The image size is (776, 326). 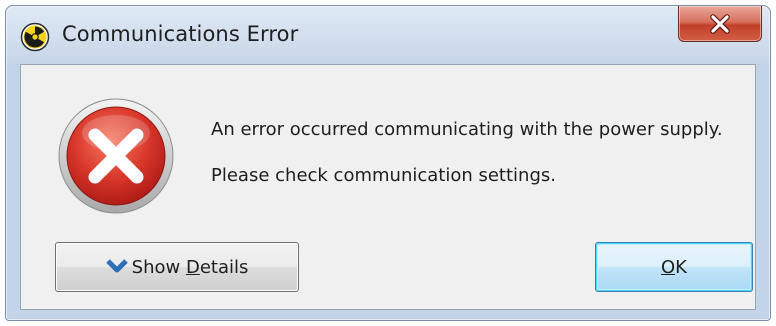 I want to click on error-x-icon, so click(x=116, y=156).